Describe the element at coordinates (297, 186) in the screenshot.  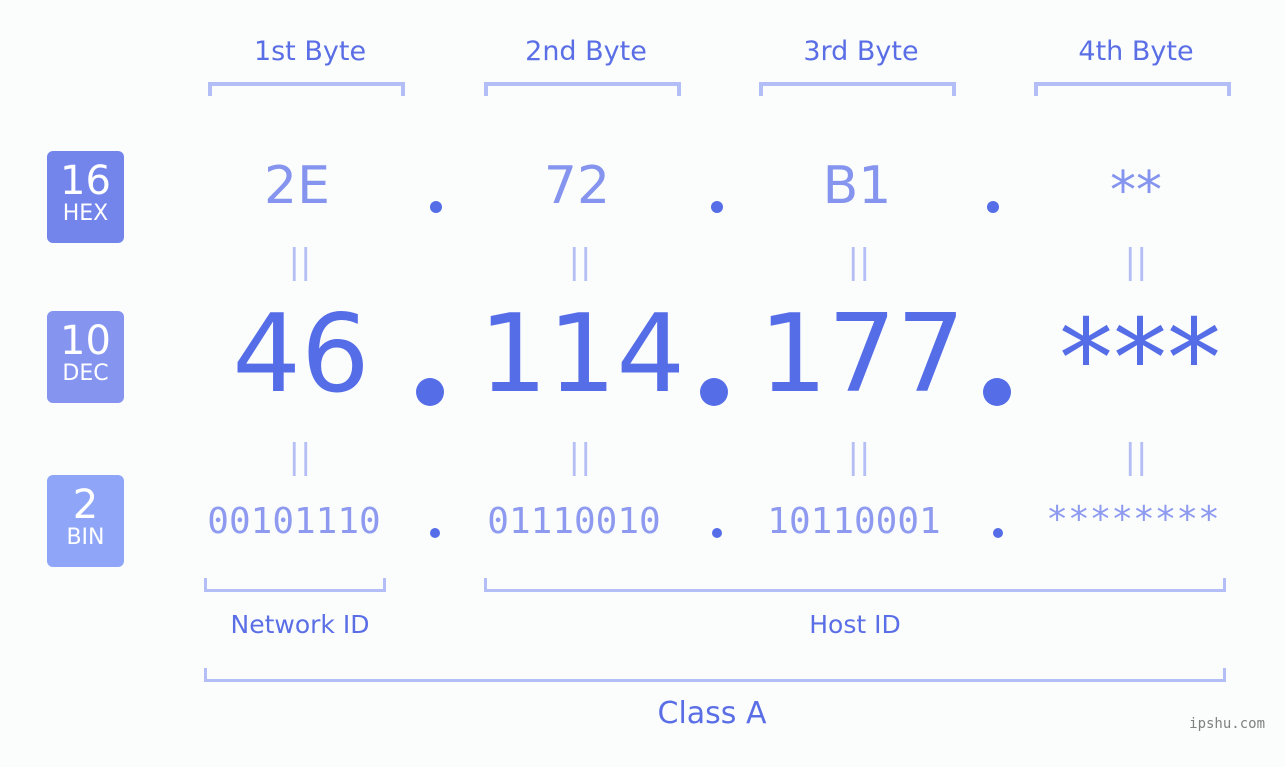
I see `hex-value-1: 2E` at that location.